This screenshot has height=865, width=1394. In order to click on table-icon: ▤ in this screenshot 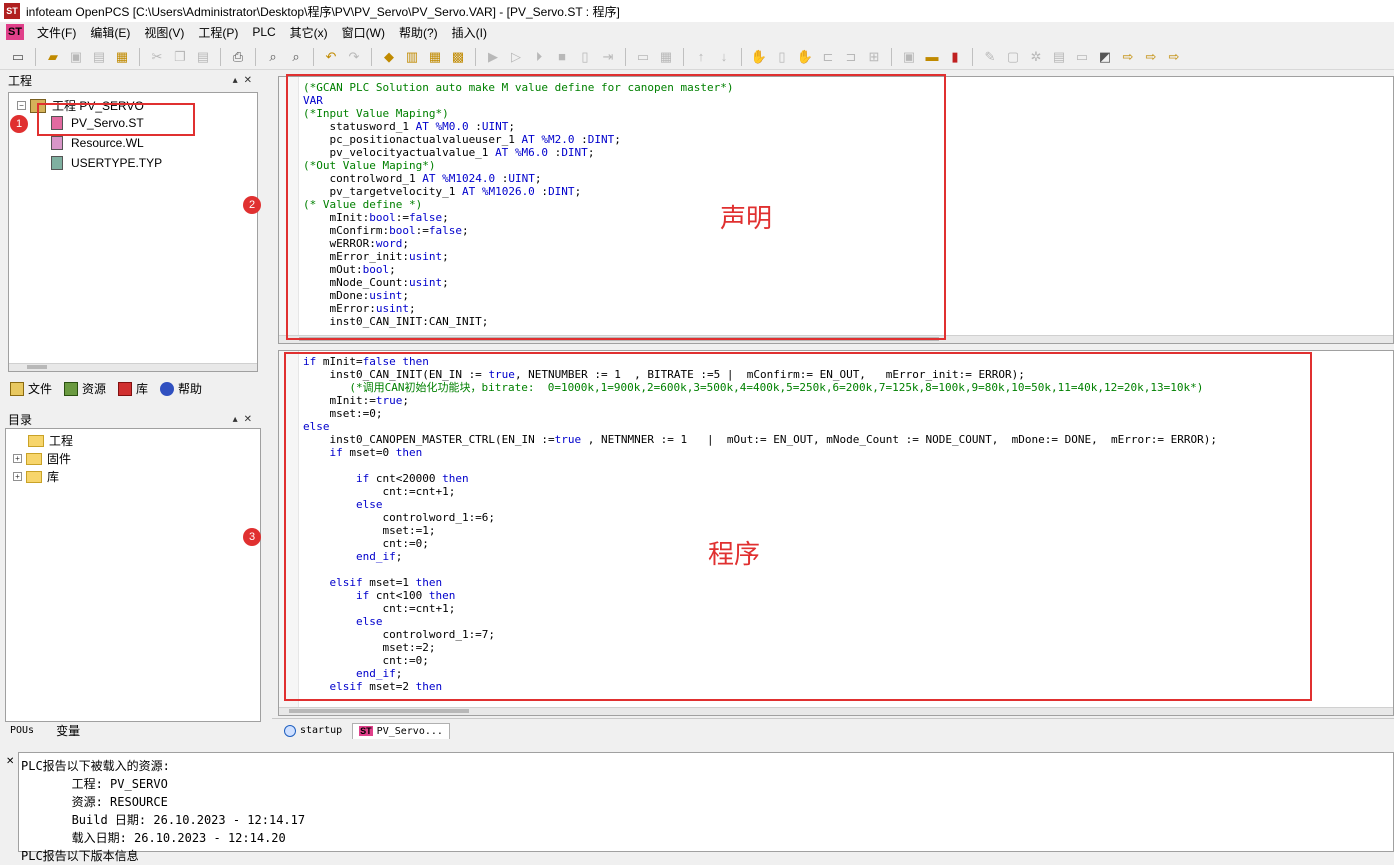, I will do `click(1059, 57)`.